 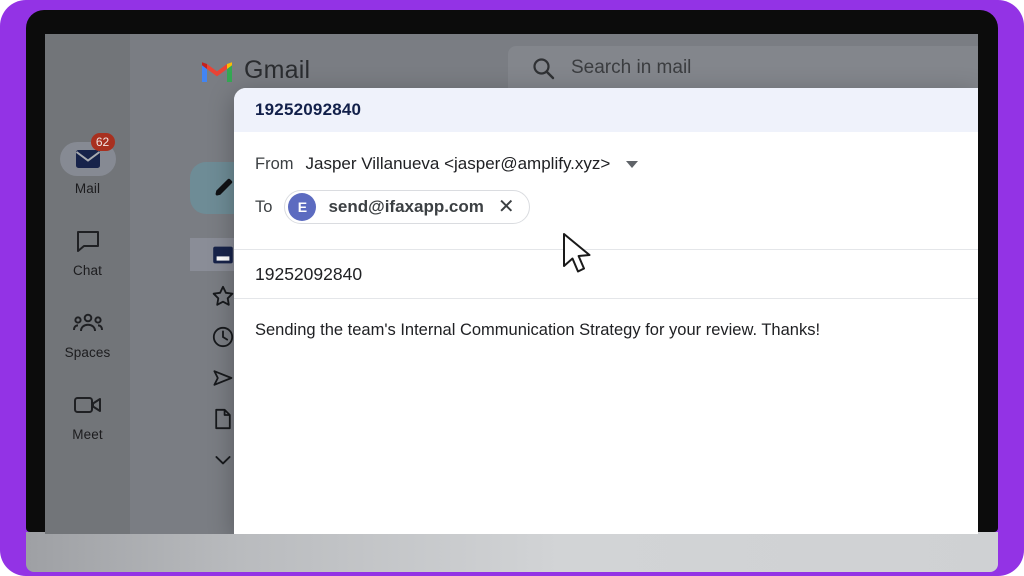 I want to click on mouse-pointer-icon, so click(x=577, y=253).